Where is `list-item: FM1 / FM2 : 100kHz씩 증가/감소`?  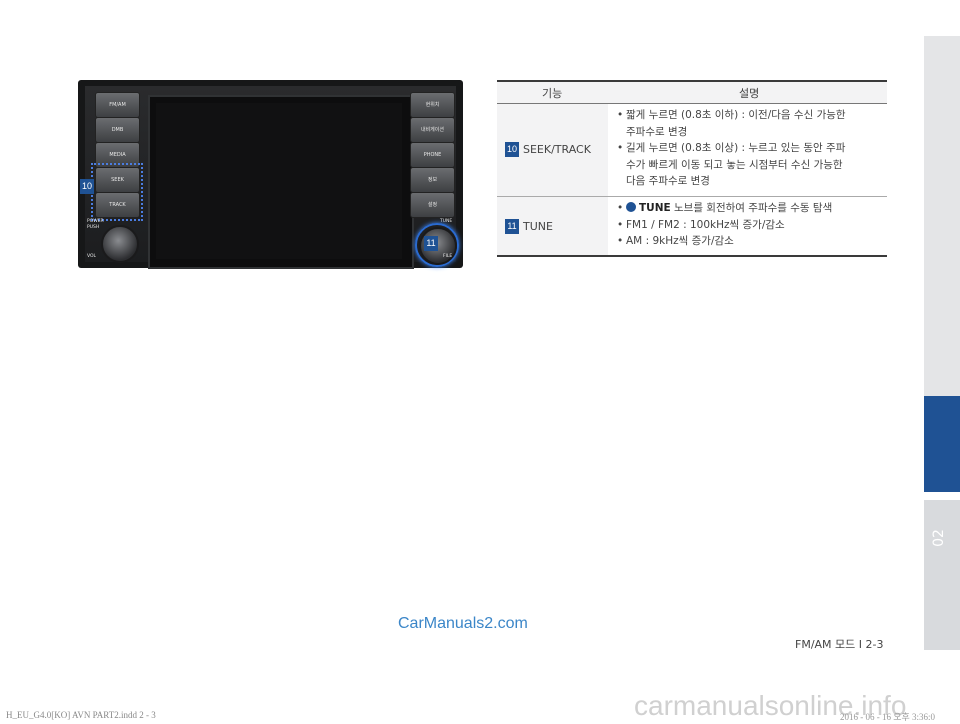 list-item: FM1 / FM2 : 100kHz씩 증가/감소 is located at coordinates (752, 225).